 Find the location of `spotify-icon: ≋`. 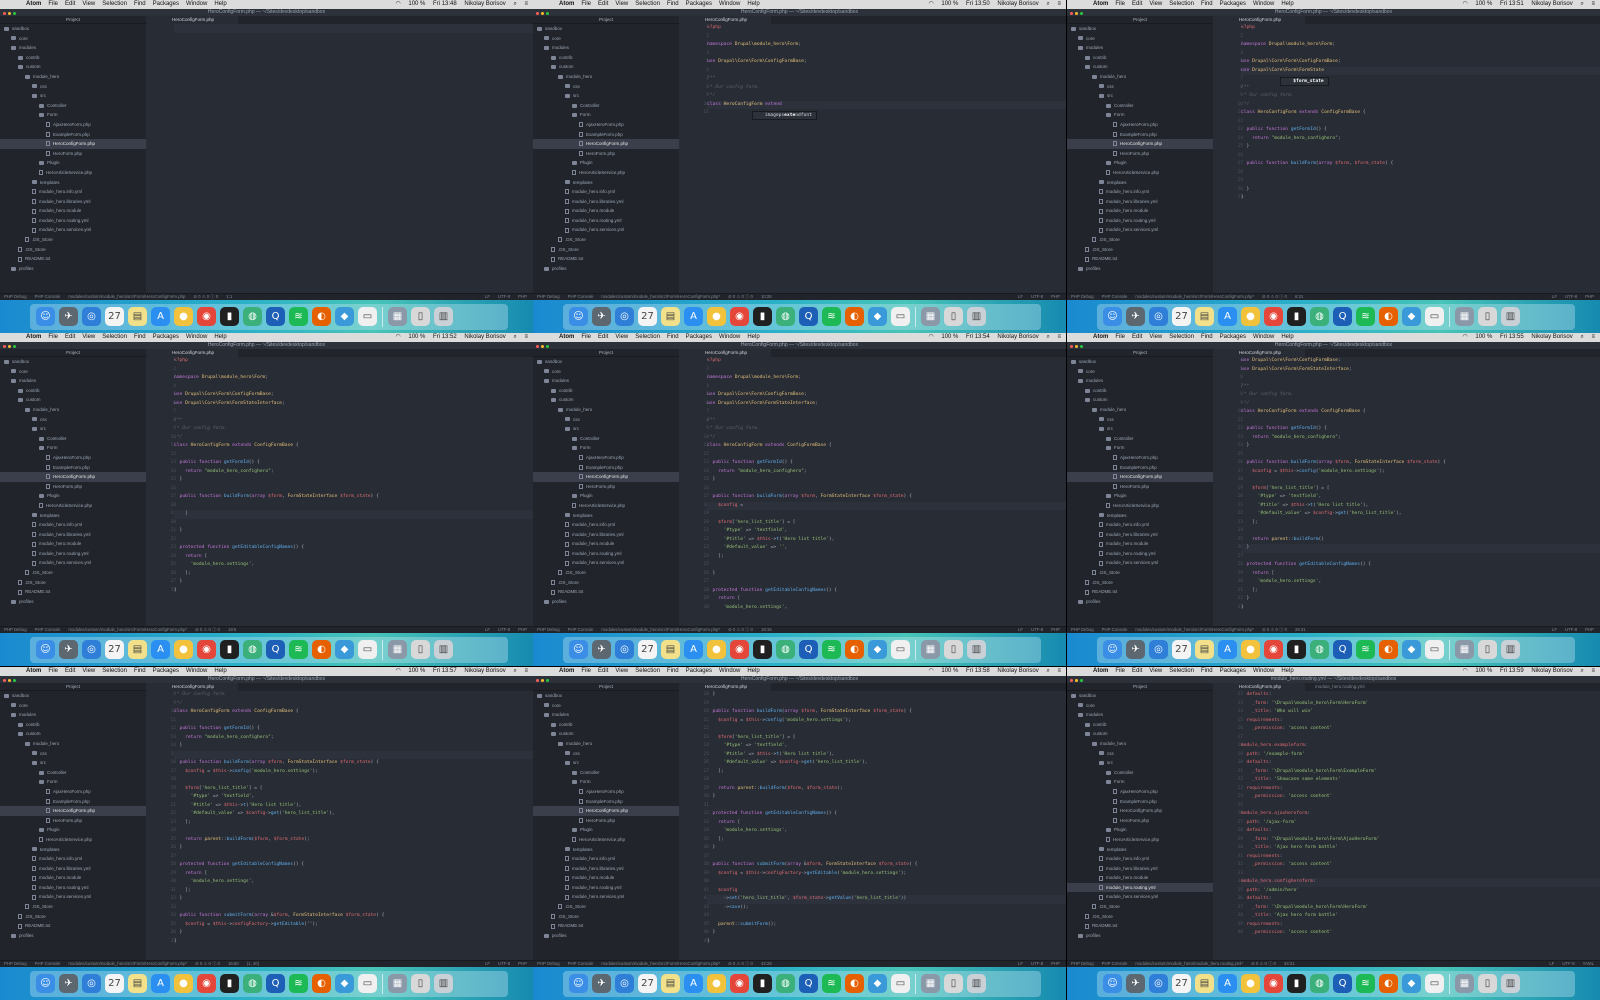

spotify-icon: ≋ is located at coordinates (1365, 316).